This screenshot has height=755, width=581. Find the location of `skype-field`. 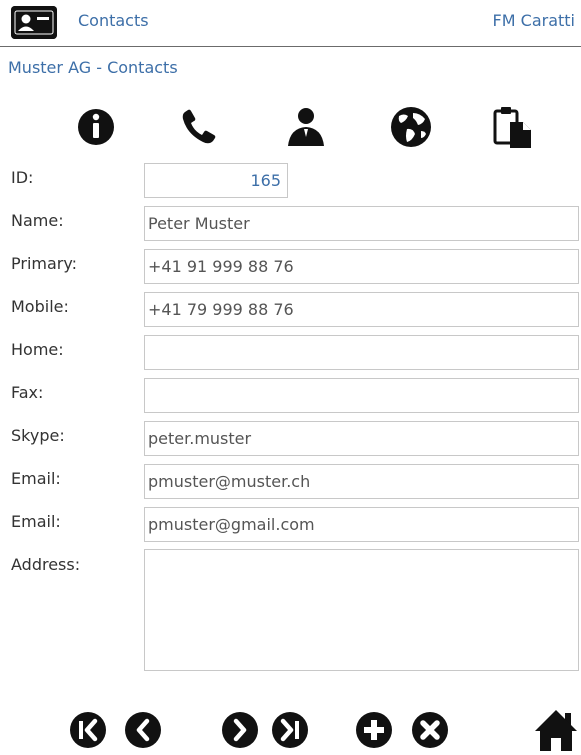

skype-field is located at coordinates (361, 438).